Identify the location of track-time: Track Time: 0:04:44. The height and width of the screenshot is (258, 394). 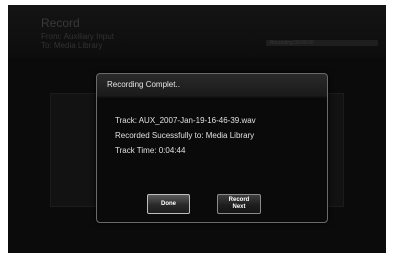
(150, 150).